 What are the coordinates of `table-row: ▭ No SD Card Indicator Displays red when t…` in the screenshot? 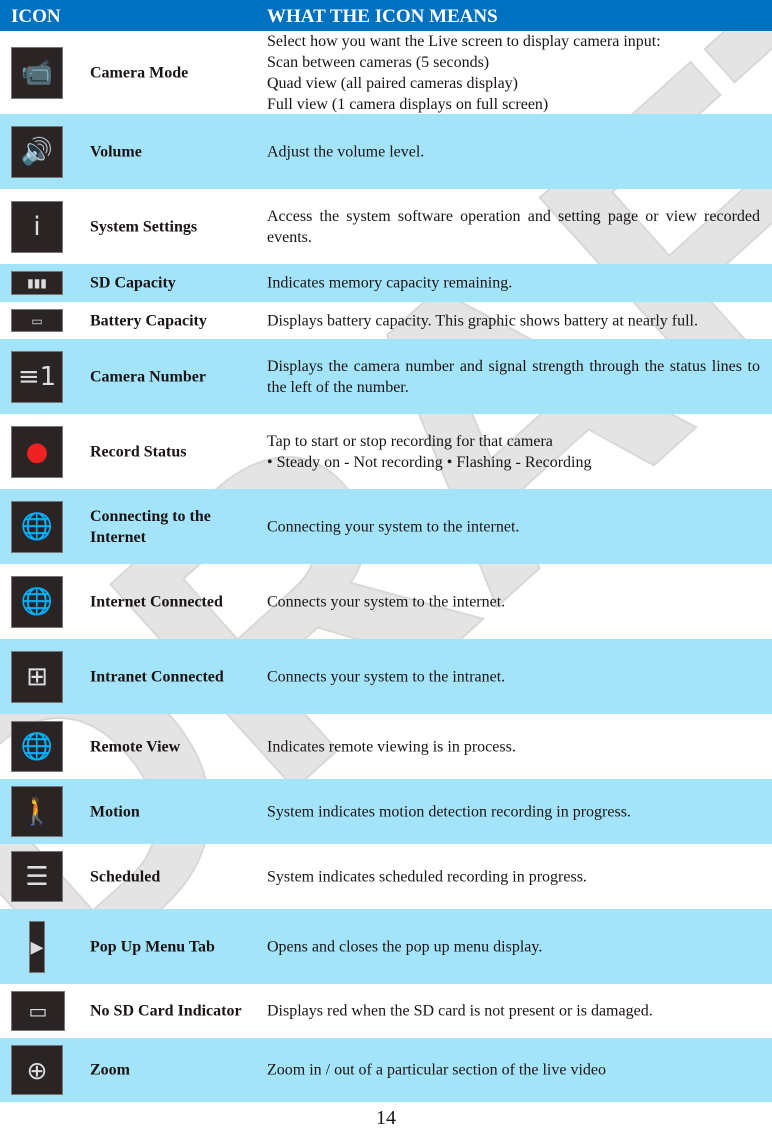 It's located at (386, 1011).